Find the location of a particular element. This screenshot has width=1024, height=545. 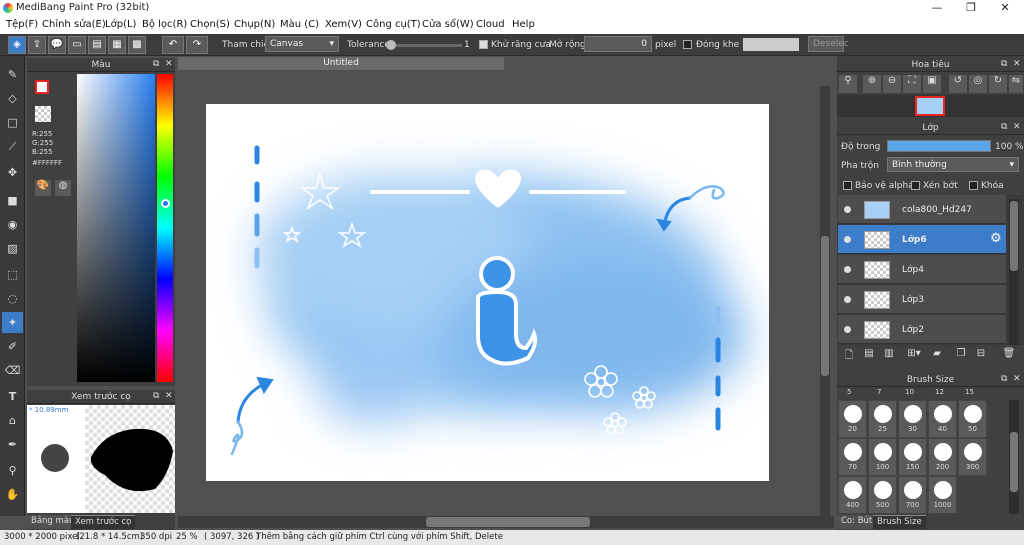

saturation-value-picker is located at coordinates (116, 228).